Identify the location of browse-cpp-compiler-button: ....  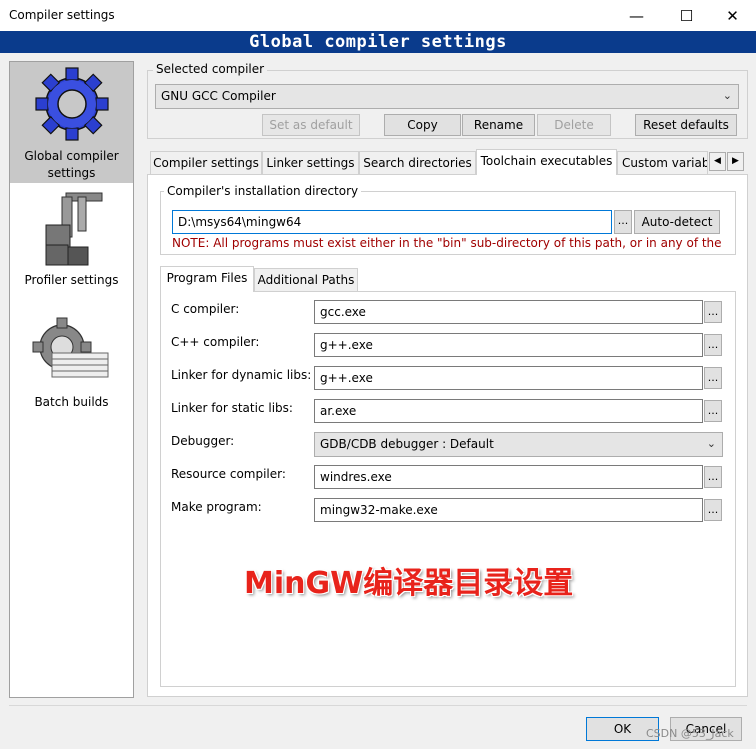
(713, 345).